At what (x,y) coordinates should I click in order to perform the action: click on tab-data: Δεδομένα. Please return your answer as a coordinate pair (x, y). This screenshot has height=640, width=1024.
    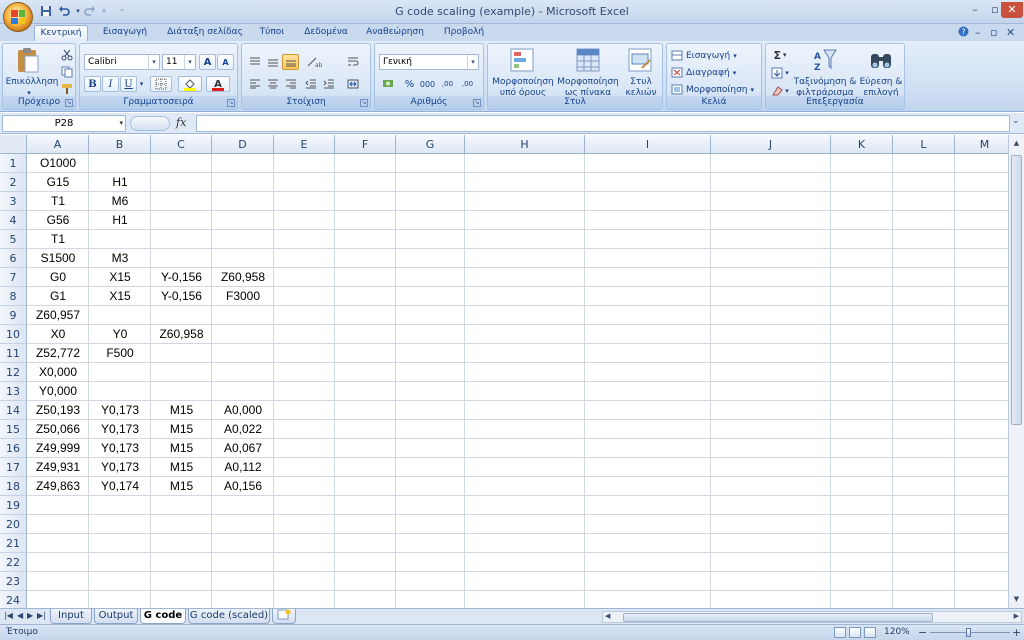
    Looking at the image, I should click on (326, 33).